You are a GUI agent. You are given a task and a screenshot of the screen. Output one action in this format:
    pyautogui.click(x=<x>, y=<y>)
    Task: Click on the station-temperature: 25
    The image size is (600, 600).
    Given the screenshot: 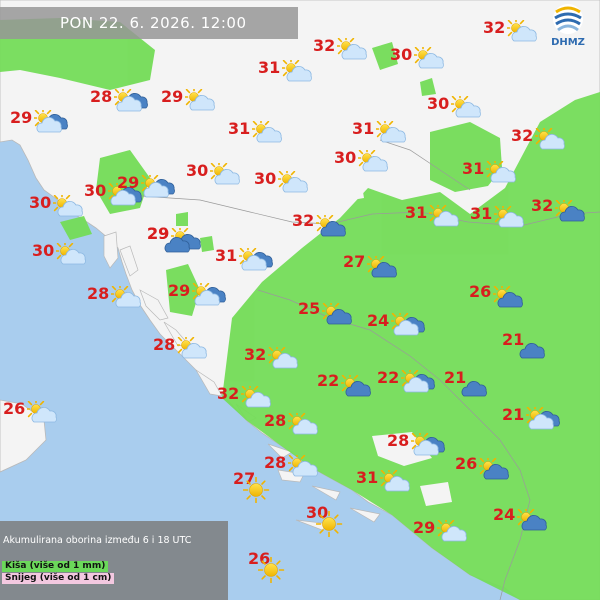 What is the action you would take?
    pyautogui.click(x=309, y=308)
    